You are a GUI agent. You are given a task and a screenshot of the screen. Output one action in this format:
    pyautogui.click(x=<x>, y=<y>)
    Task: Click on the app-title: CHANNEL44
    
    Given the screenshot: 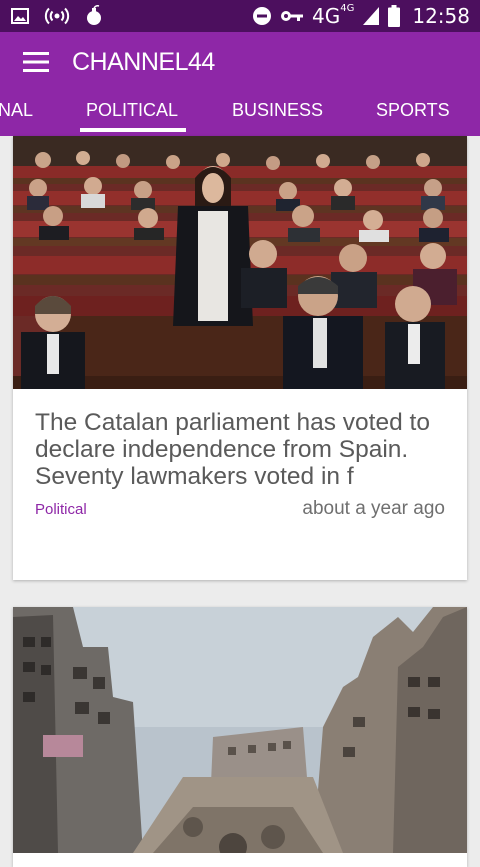 What is the action you would take?
    pyautogui.click(x=143, y=61)
    